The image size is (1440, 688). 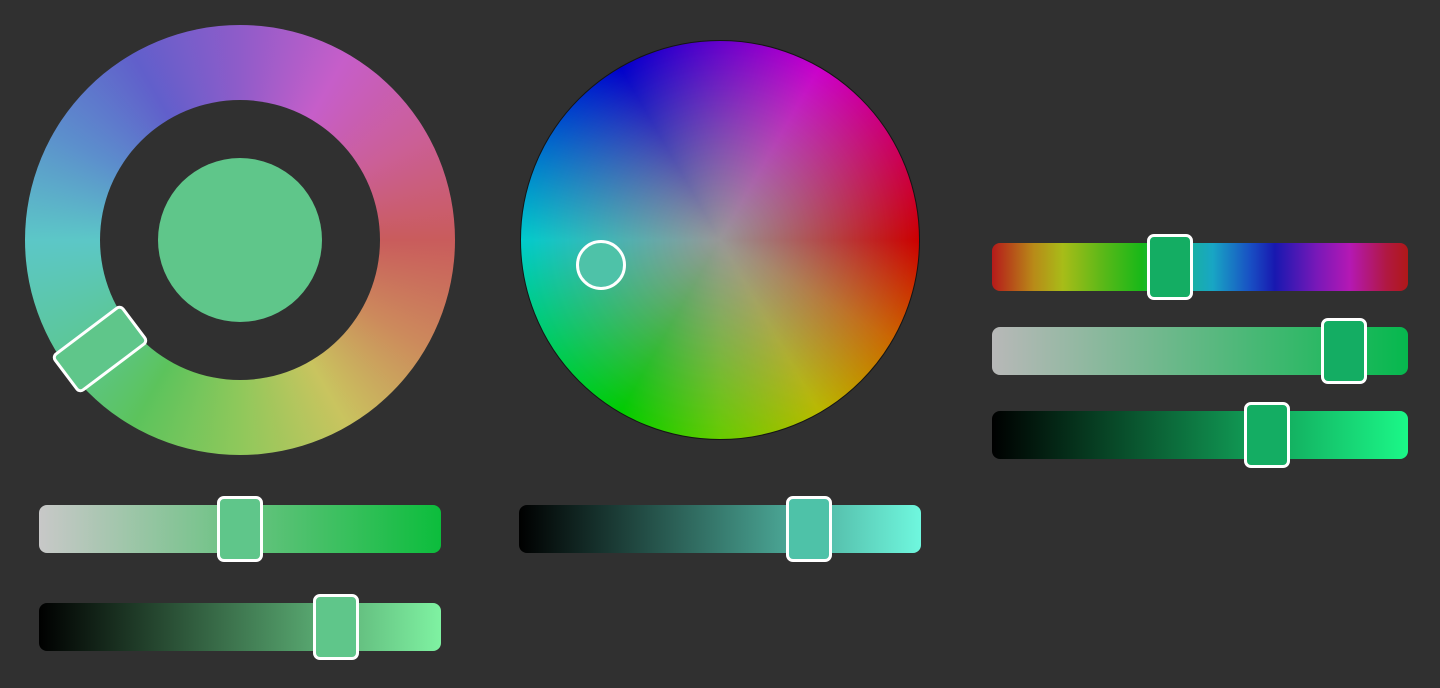 What do you see at coordinates (1170, 267) in the screenshot?
I see `hue-slider-thumb` at bounding box center [1170, 267].